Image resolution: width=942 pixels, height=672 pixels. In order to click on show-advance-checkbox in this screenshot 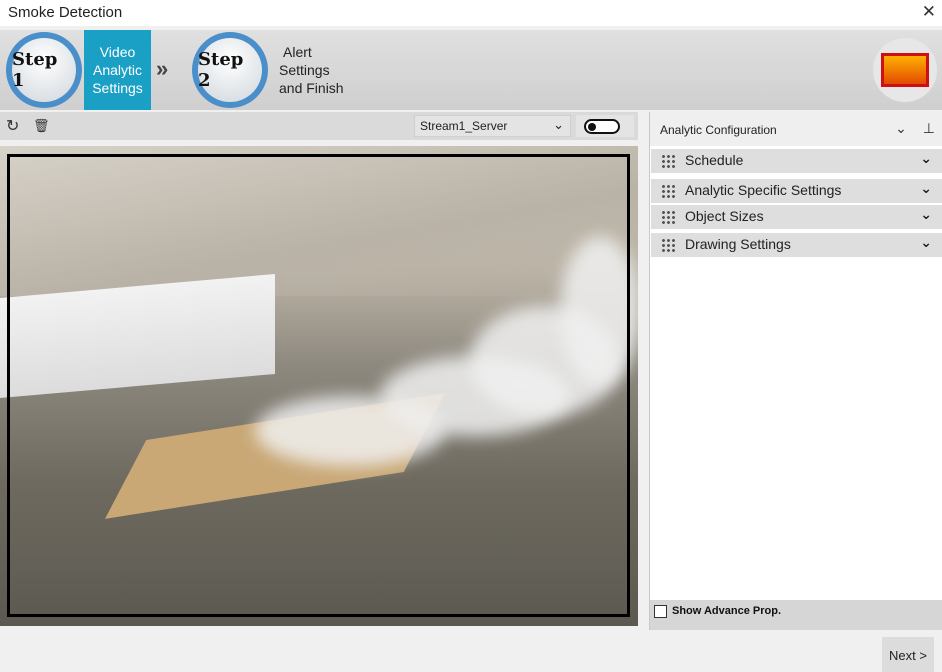, I will do `click(660, 611)`.